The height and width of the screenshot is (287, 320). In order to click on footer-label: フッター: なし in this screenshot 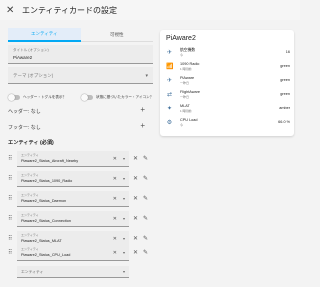, I will do `click(24, 128)`.